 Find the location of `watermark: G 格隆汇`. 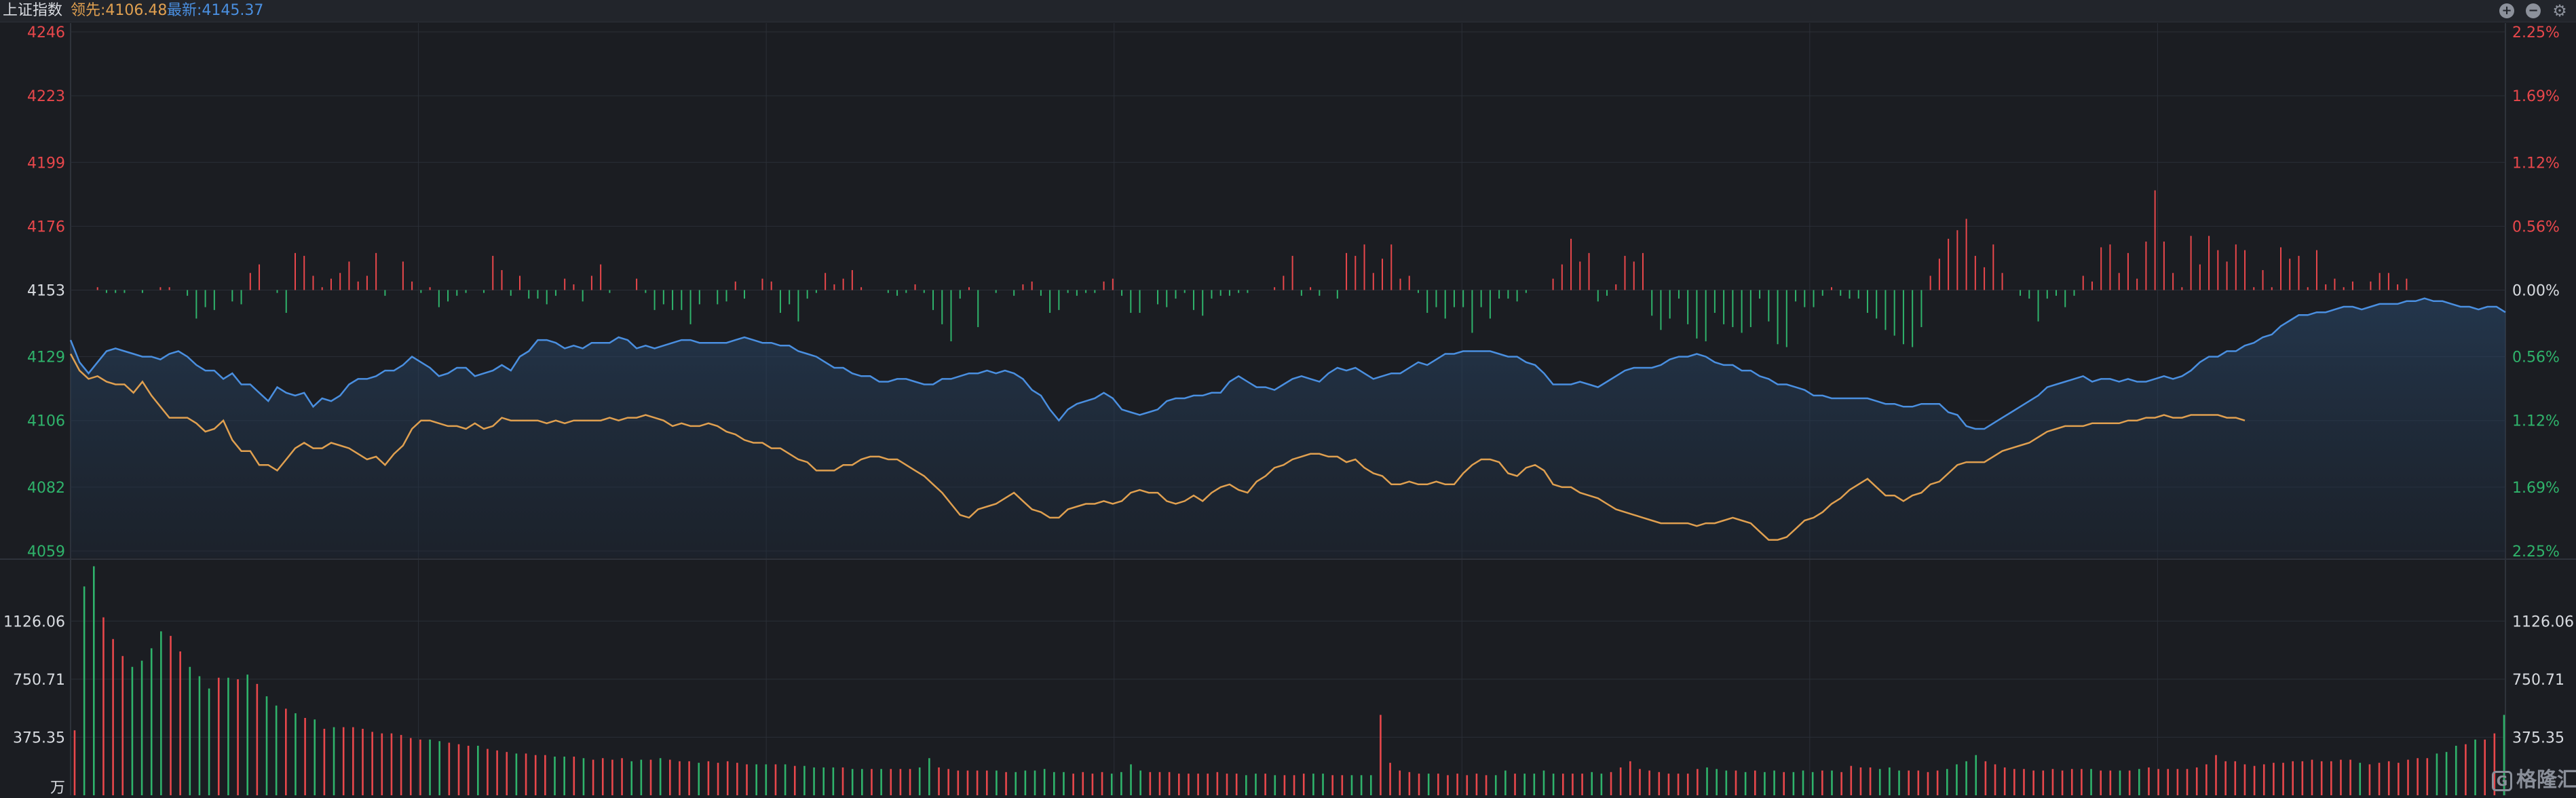

watermark: G 格隆汇 is located at coordinates (2534, 780).